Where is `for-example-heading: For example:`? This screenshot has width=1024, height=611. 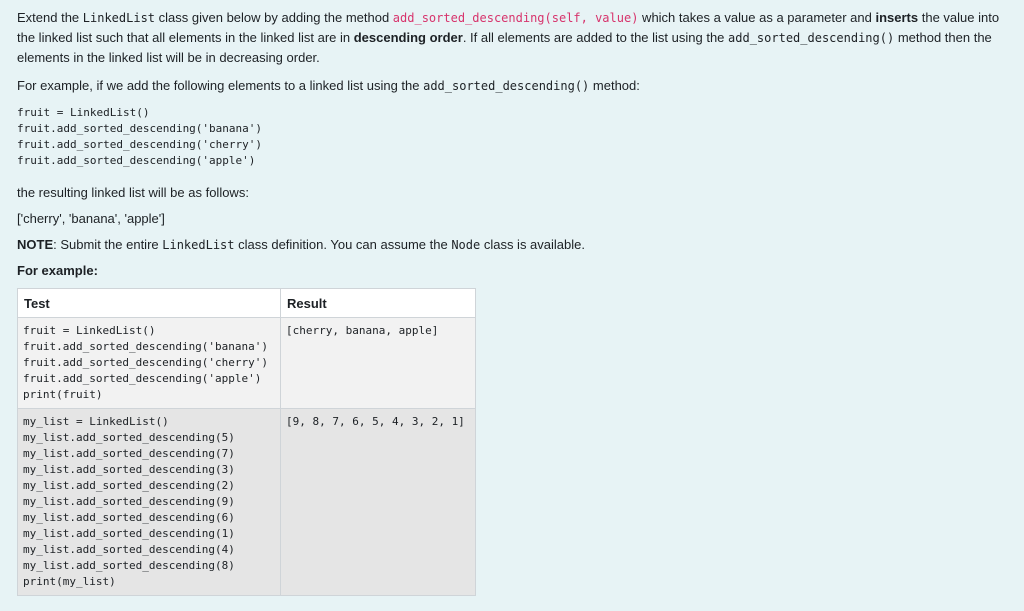 for-example-heading: For example: is located at coordinates (515, 271).